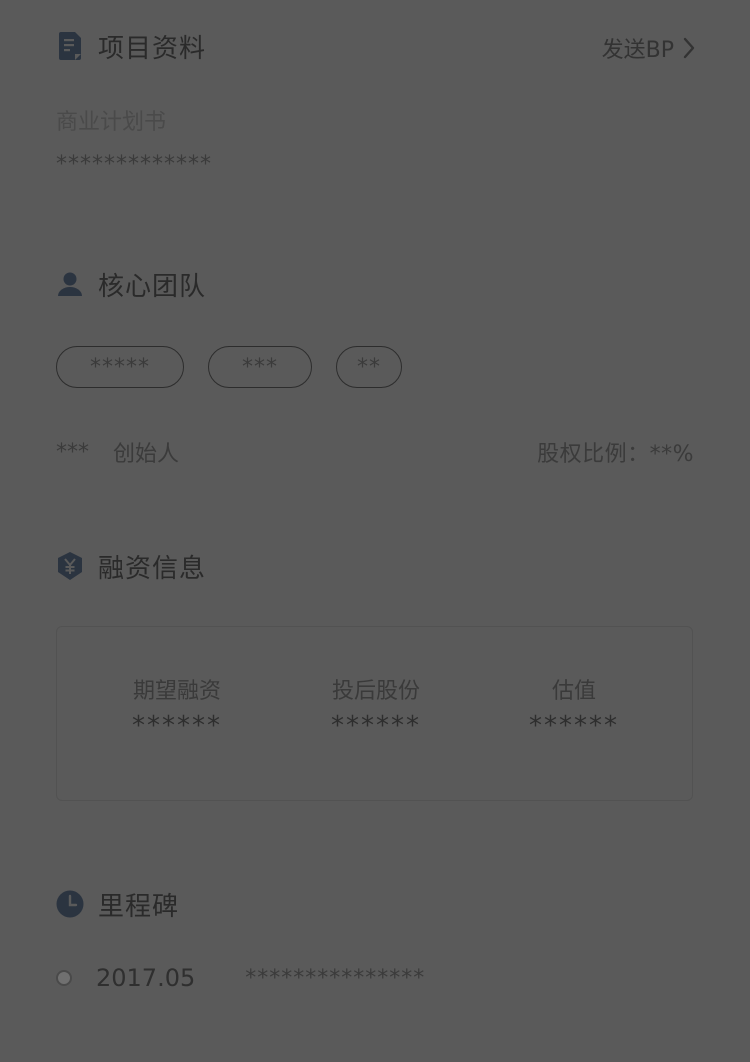 Image resolution: width=750 pixels, height=1062 pixels. What do you see at coordinates (375, 452) in the screenshot?
I see `member-info-row: *** 创始人 股权比例：**%` at bounding box center [375, 452].